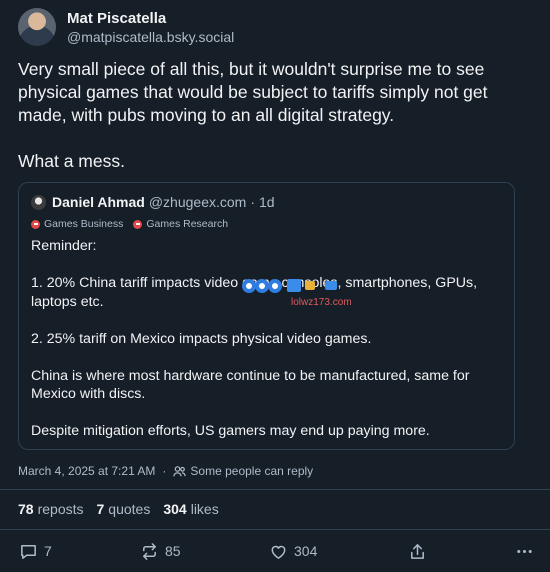  Describe the element at coordinates (173, 551) in the screenshot. I see `repost-count: 85` at that location.